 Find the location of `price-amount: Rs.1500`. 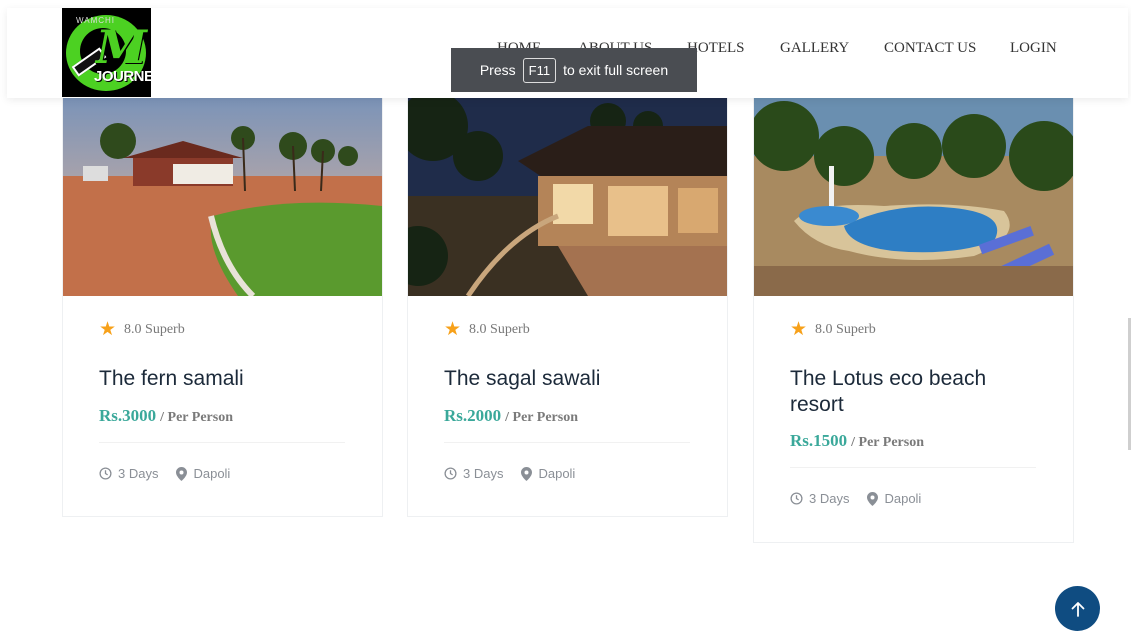

price-amount: Rs.1500 is located at coordinates (819, 440).